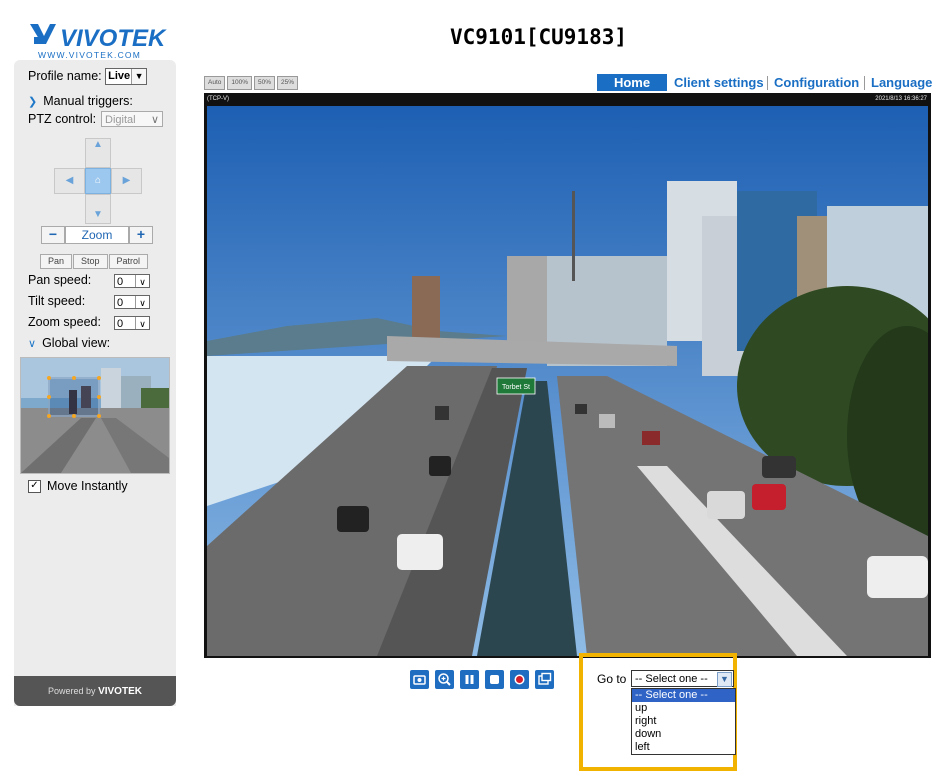 The image size is (950, 773). Describe the element at coordinates (519, 679) in the screenshot. I see `record-icon` at that location.